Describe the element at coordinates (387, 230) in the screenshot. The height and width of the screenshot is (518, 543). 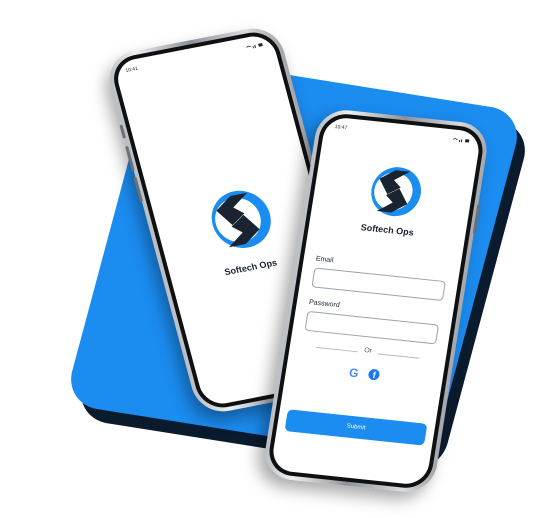
I see `app-name: Softech Ops` at that location.